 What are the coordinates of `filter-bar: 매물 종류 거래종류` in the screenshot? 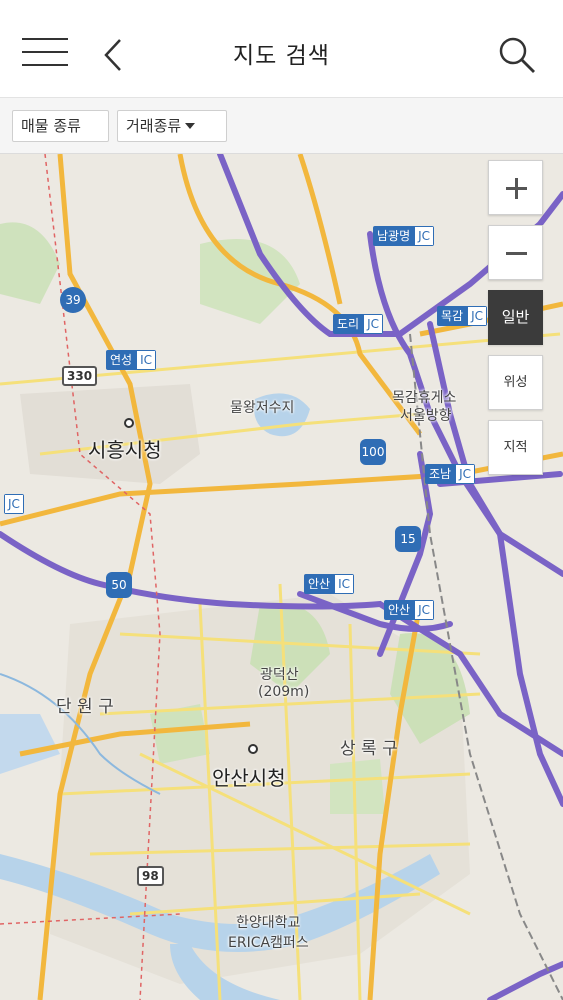 It's located at (281, 126).